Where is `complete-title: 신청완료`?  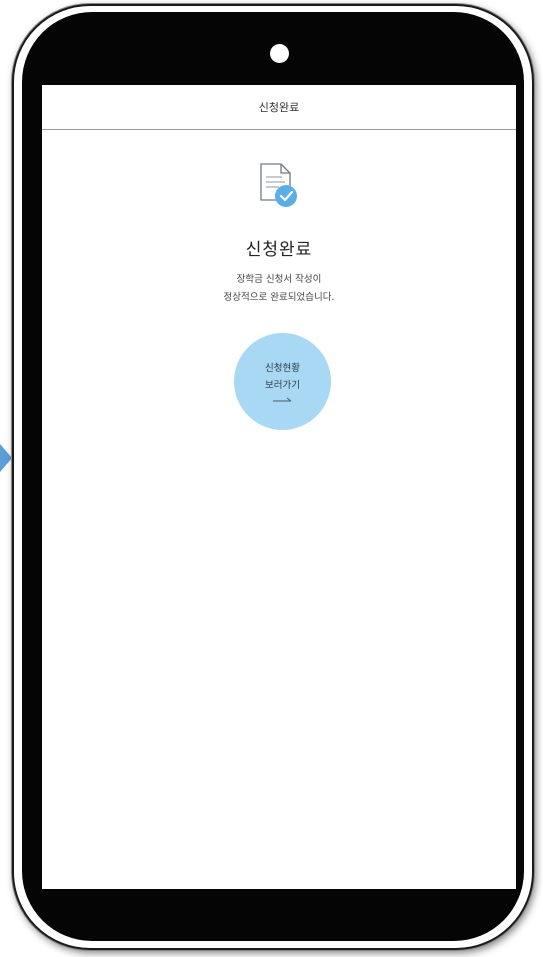 complete-title: 신청완료 is located at coordinates (279, 250).